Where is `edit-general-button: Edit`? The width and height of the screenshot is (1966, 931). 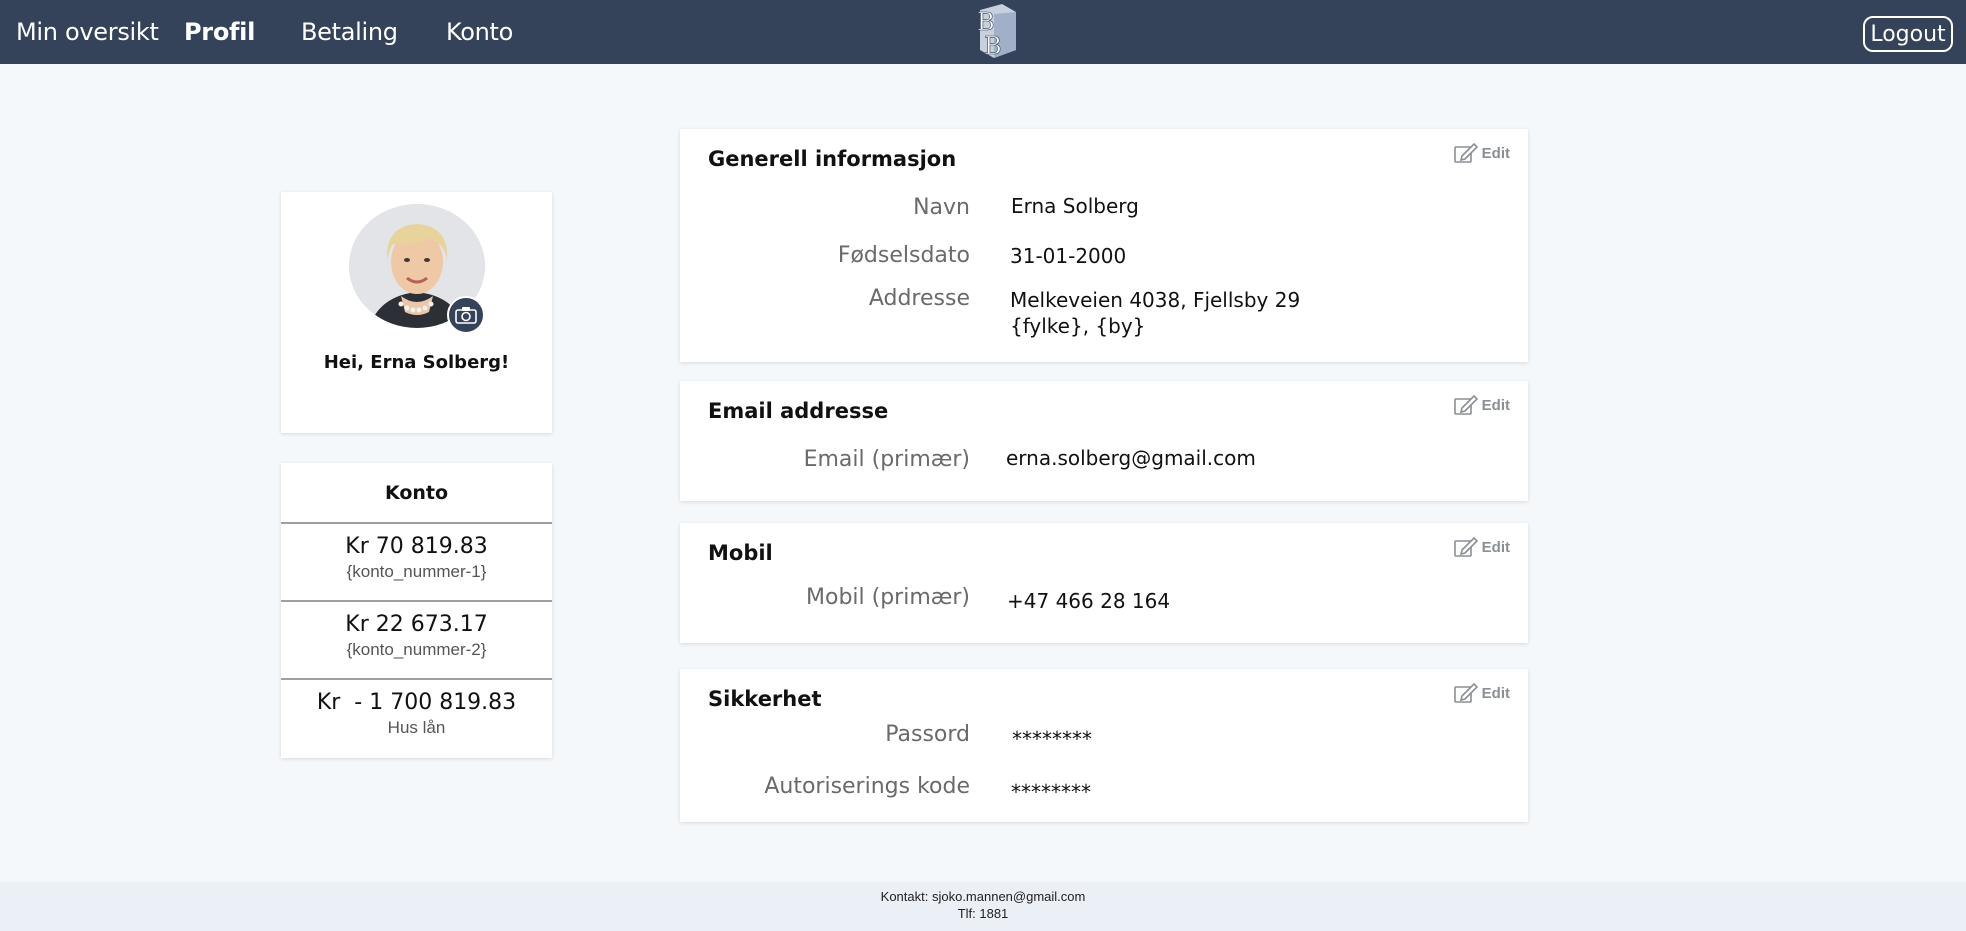 edit-general-button: Edit is located at coordinates (1481, 153).